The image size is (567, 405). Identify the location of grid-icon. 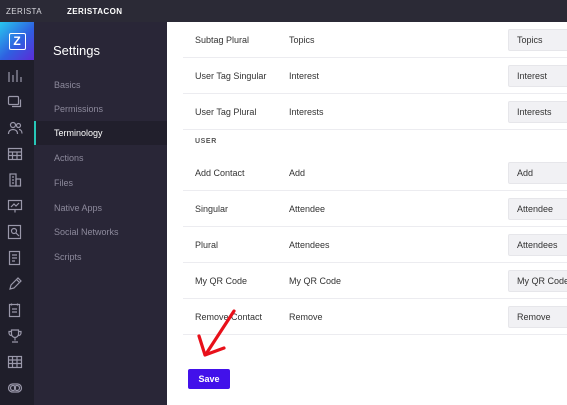
(15, 362).